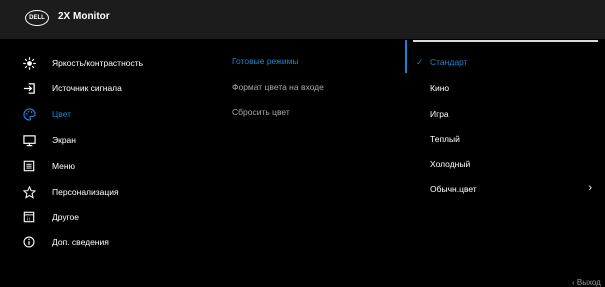 The height and width of the screenshot is (287, 605). I want to click on option-warm: Теплый, so click(505, 139).